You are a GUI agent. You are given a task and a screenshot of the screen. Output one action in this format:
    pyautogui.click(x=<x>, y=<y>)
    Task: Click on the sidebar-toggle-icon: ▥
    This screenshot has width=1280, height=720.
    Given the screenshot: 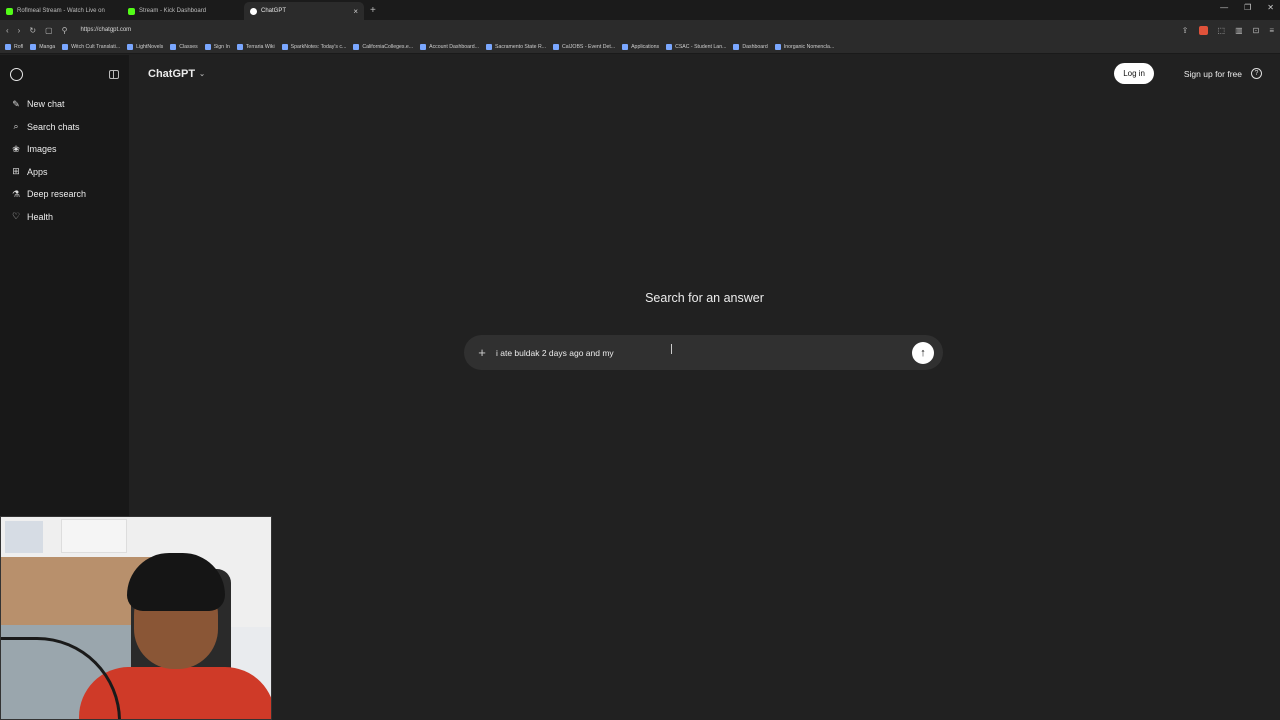 What is the action you would take?
    pyautogui.click(x=1239, y=30)
    